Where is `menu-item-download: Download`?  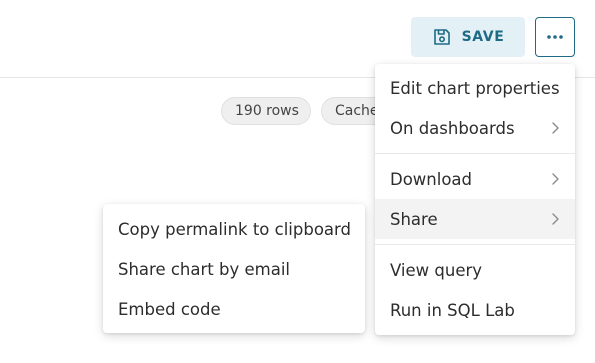 menu-item-download: Download is located at coordinates (475, 179).